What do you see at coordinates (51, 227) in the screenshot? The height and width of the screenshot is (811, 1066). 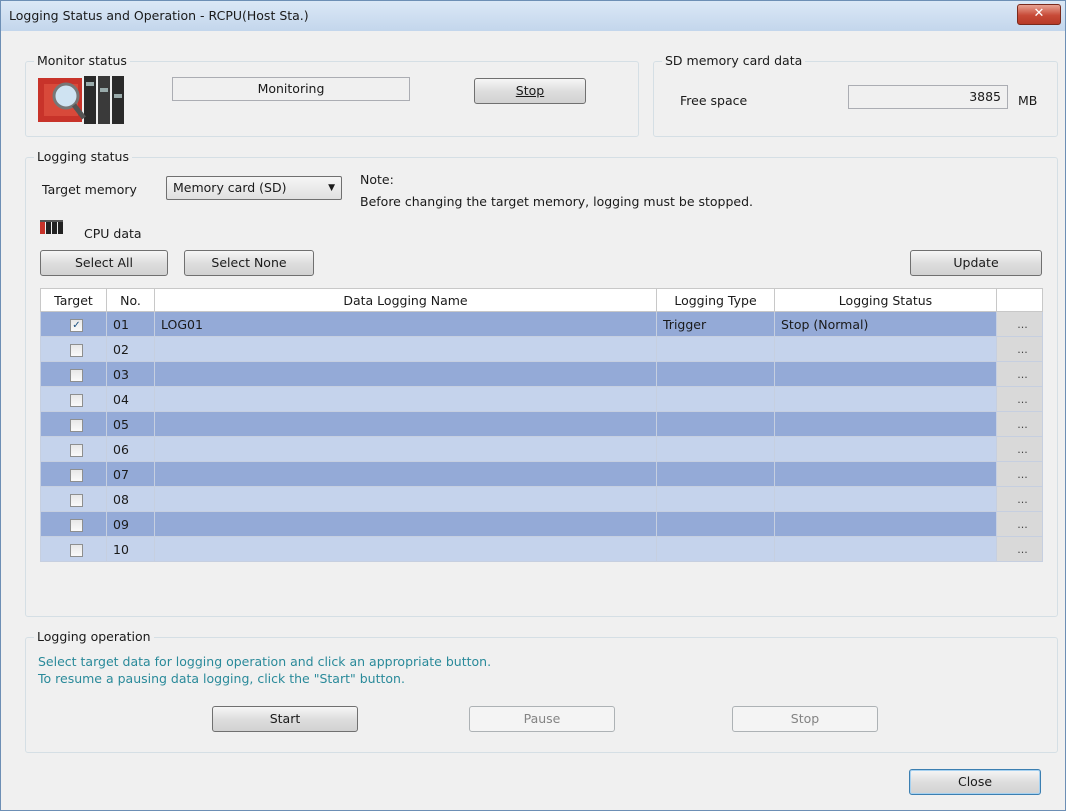 I see `cpu-data-icon` at bounding box center [51, 227].